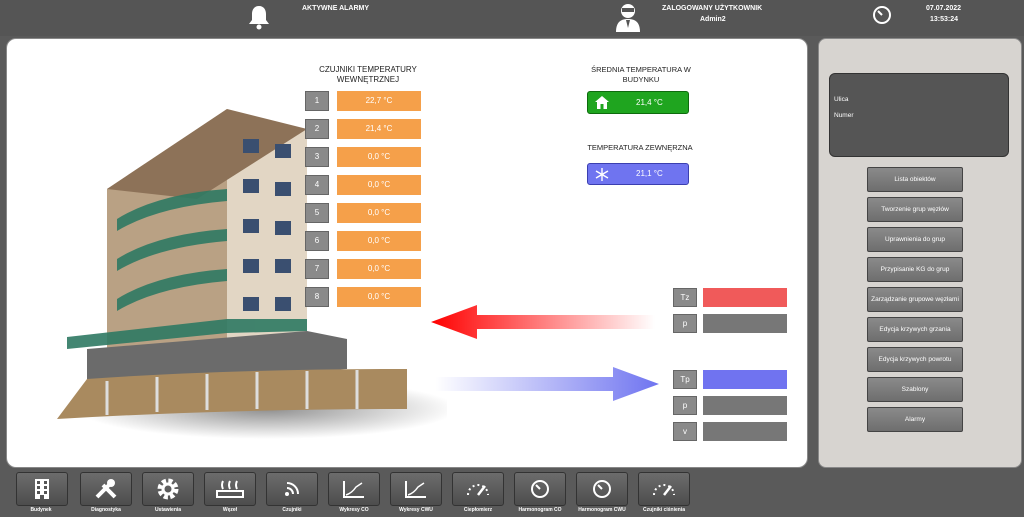  I want to click on sensor-number: 5, so click(317, 213).